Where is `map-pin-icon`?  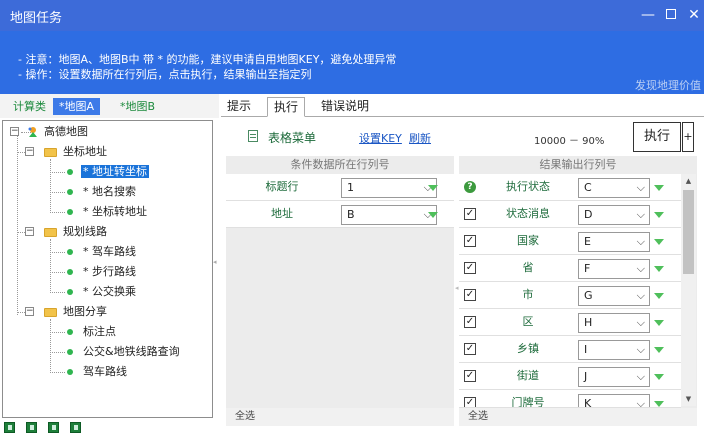
map-pin-icon is located at coordinates (33, 132).